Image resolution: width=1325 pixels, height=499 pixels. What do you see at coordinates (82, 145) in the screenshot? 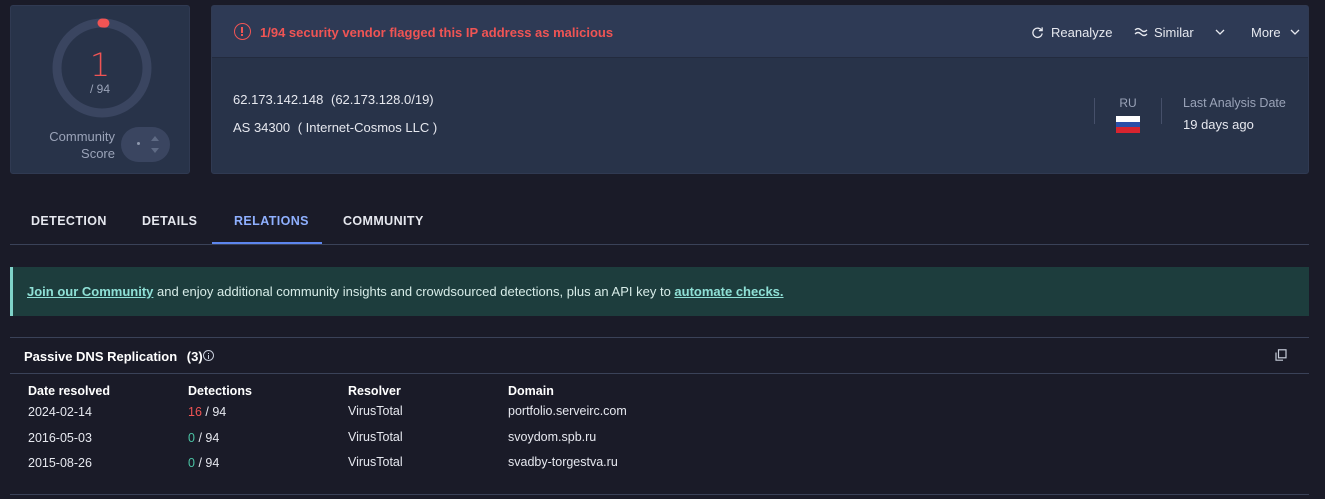
I see `community-score-label: Community Score` at bounding box center [82, 145].